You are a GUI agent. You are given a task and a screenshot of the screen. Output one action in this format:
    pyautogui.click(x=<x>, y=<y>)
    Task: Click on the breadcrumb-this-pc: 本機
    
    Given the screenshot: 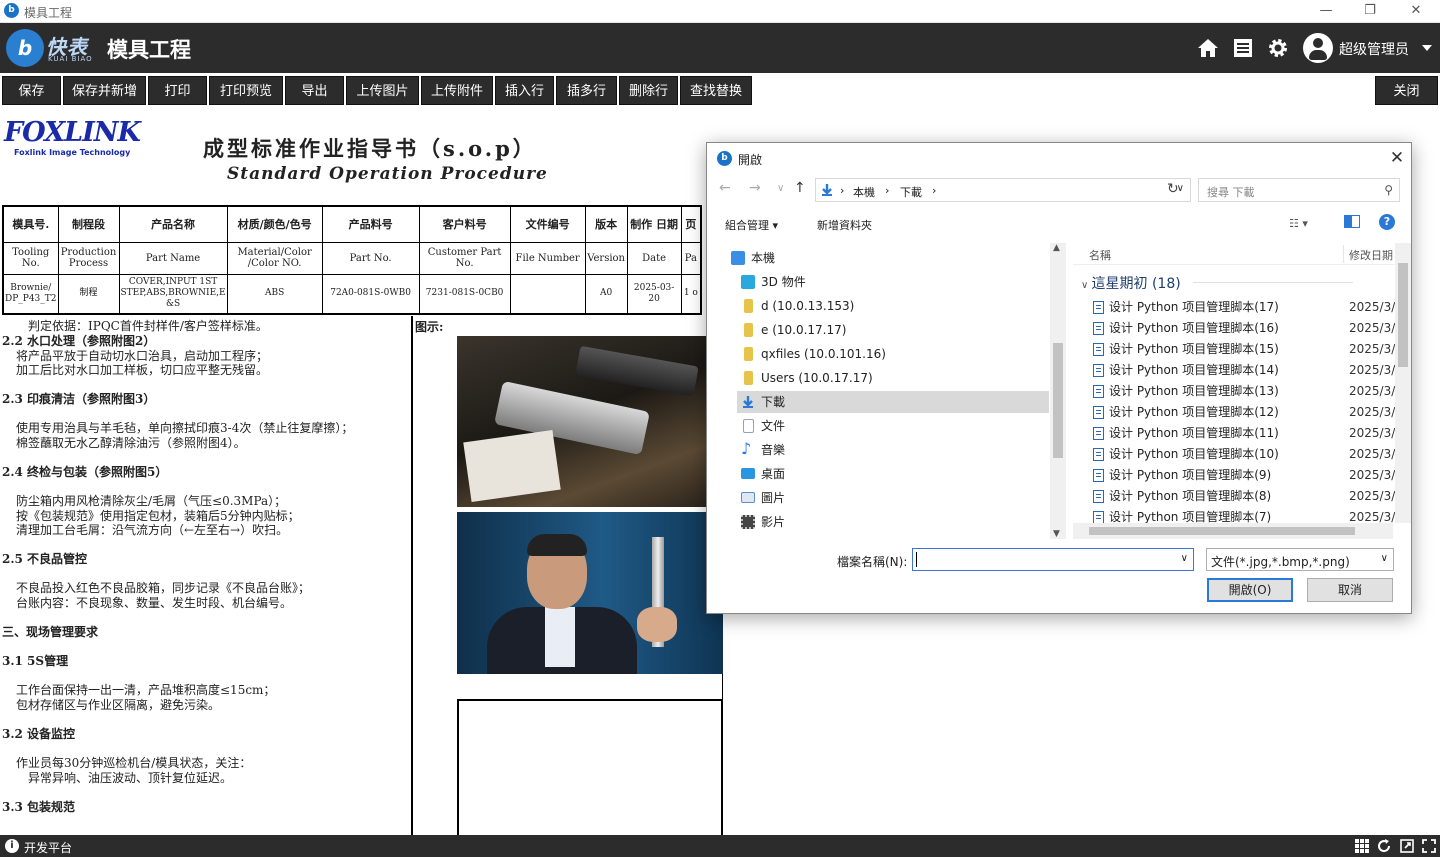 What is the action you would take?
    pyautogui.click(x=864, y=192)
    